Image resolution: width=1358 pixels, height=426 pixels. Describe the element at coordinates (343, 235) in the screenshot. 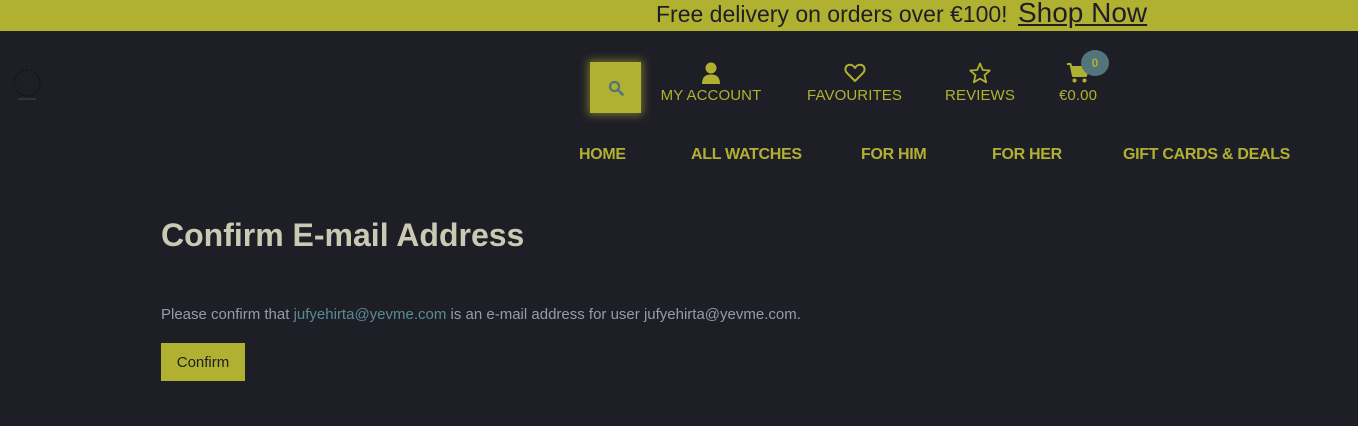

I see `page-title: Confirm E-mail Address` at that location.